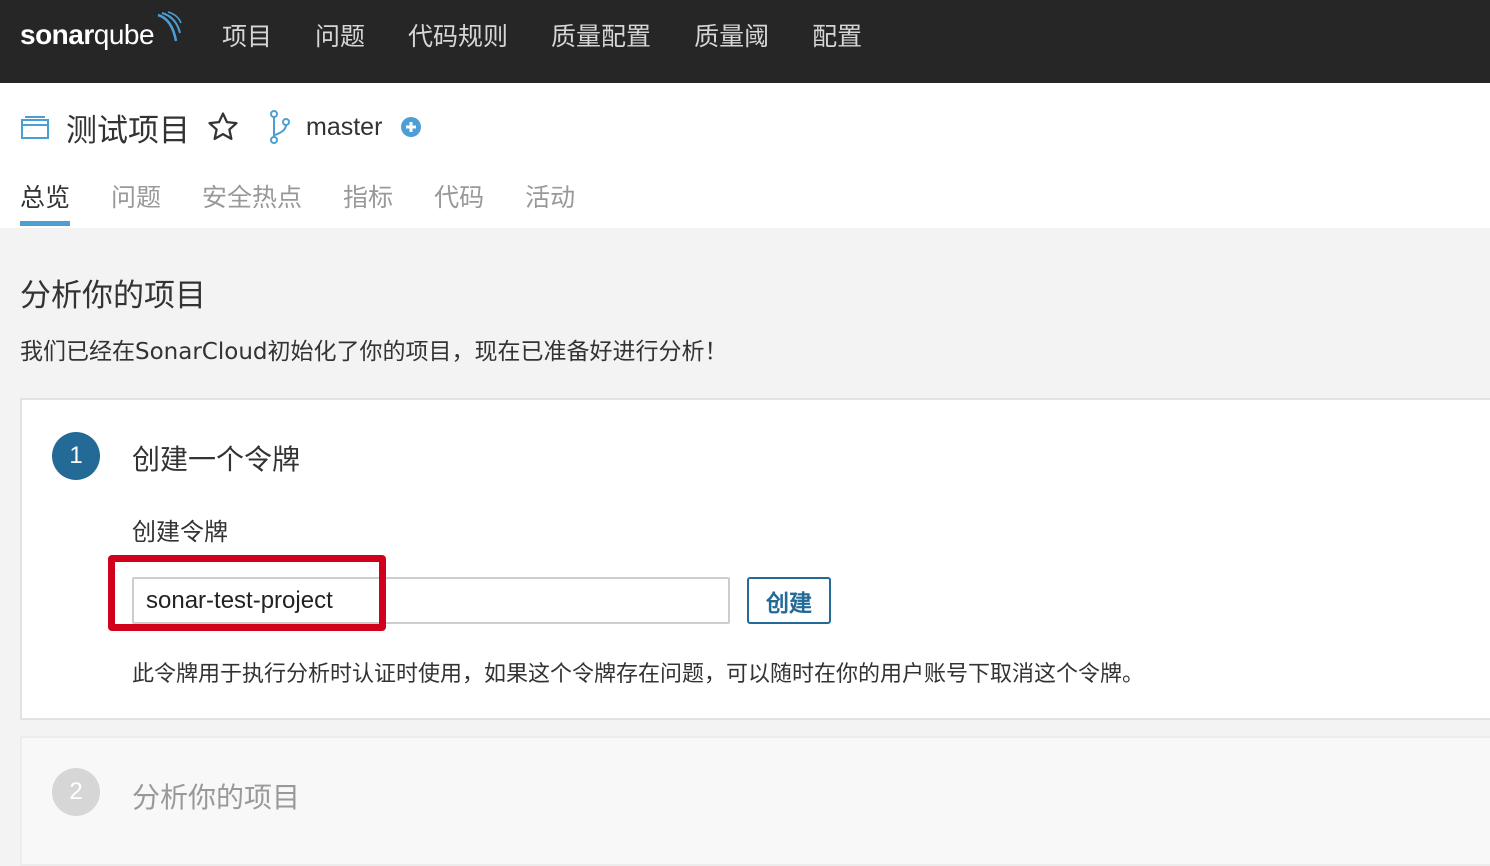 The image size is (1490, 866). Describe the element at coordinates (550, 202) in the screenshot. I see `project-tab: 活动` at that location.